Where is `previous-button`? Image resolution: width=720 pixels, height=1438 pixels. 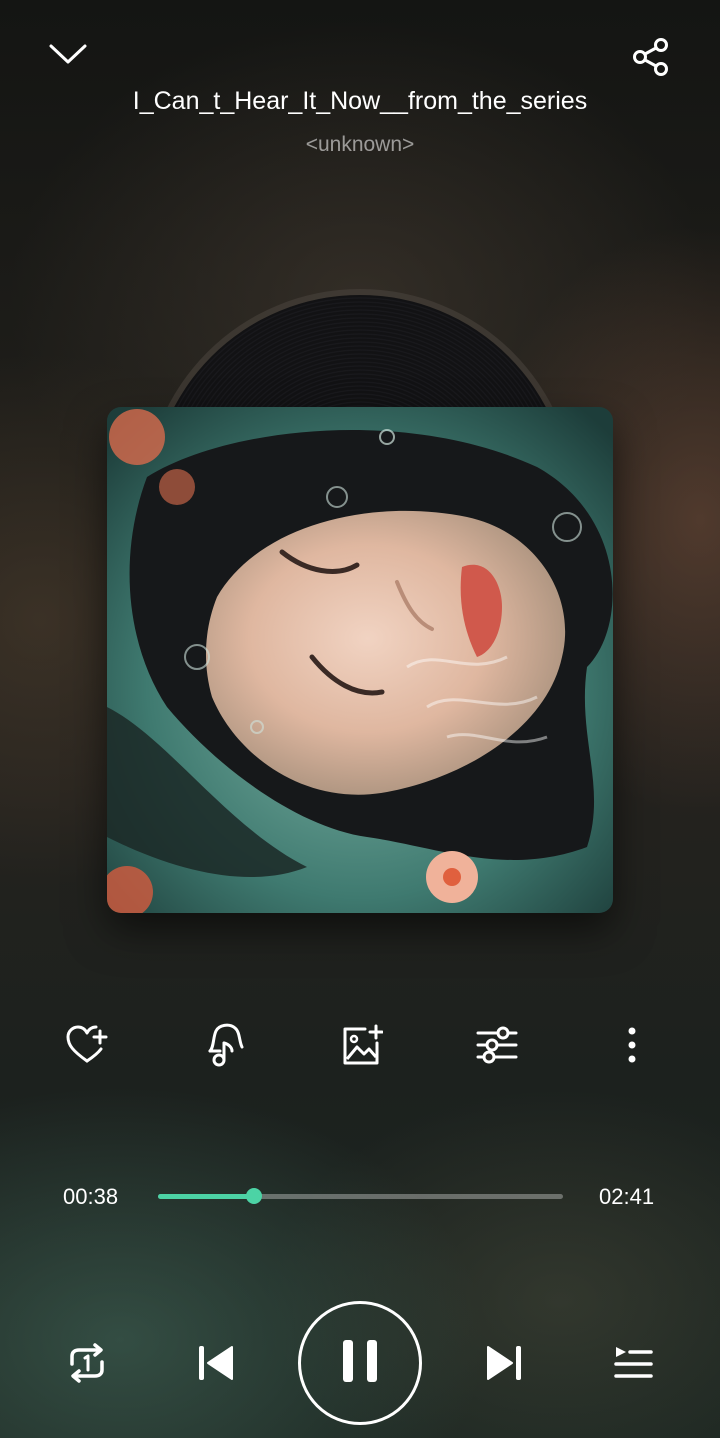 previous-button is located at coordinates (215, 1363).